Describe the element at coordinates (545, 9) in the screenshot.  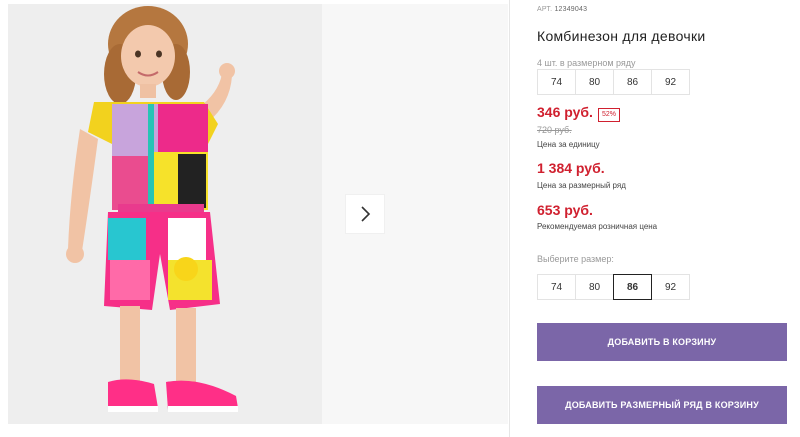
I see `article-label: АРТ.` at that location.